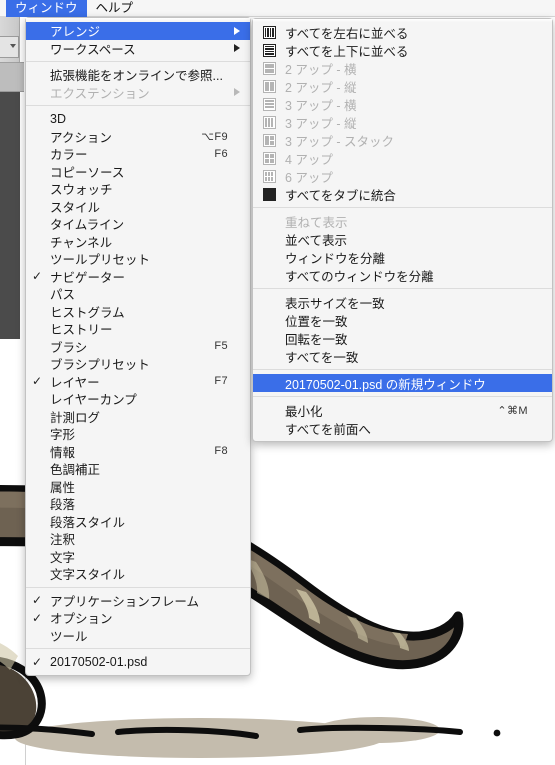 Image resolution: width=555 pixels, height=765 pixels. I want to click on menu-item-label: カラー, so click(69, 155).